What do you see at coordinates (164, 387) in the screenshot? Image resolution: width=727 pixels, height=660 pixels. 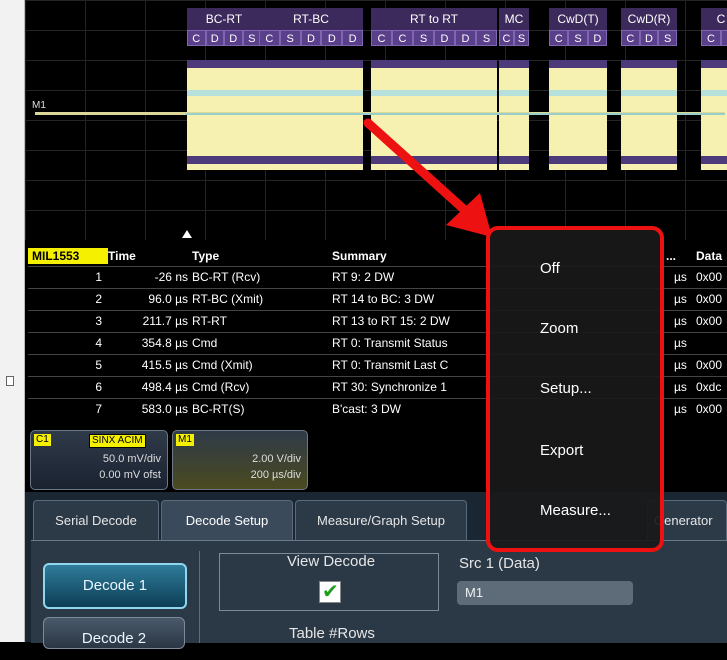 I see `cell-time: 498.4 µs` at bounding box center [164, 387].